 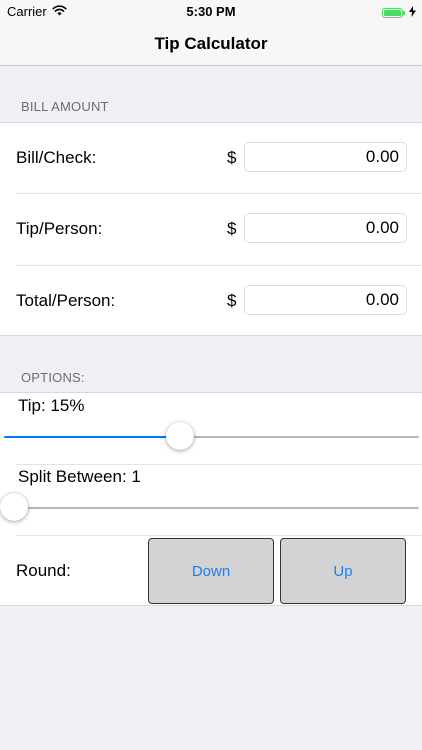 I want to click on status-bar: Carrier 5:30 PM, so click(x=211, y=11).